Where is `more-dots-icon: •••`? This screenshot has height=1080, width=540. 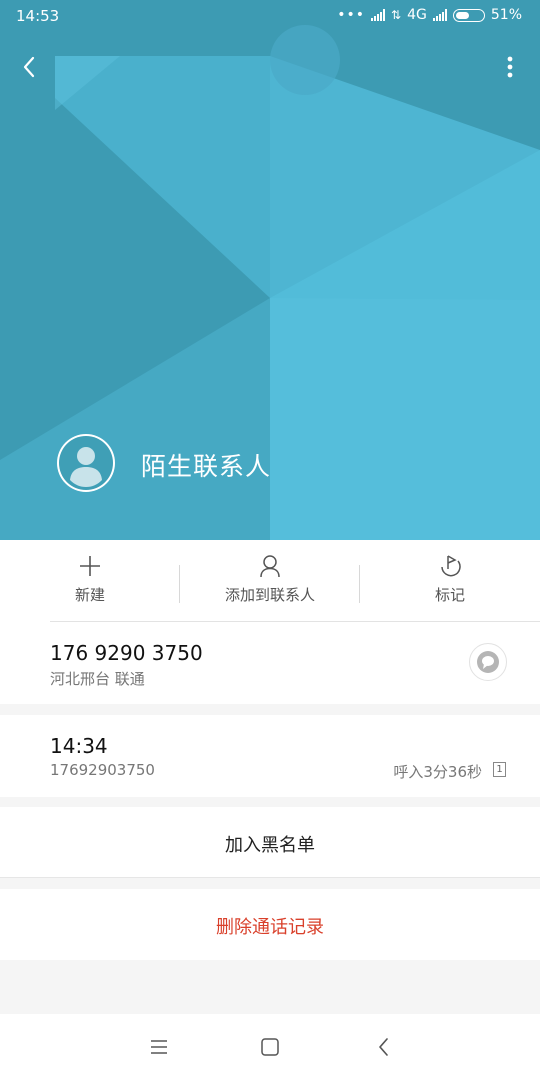 more-dots-icon: ••• is located at coordinates (351, 15).